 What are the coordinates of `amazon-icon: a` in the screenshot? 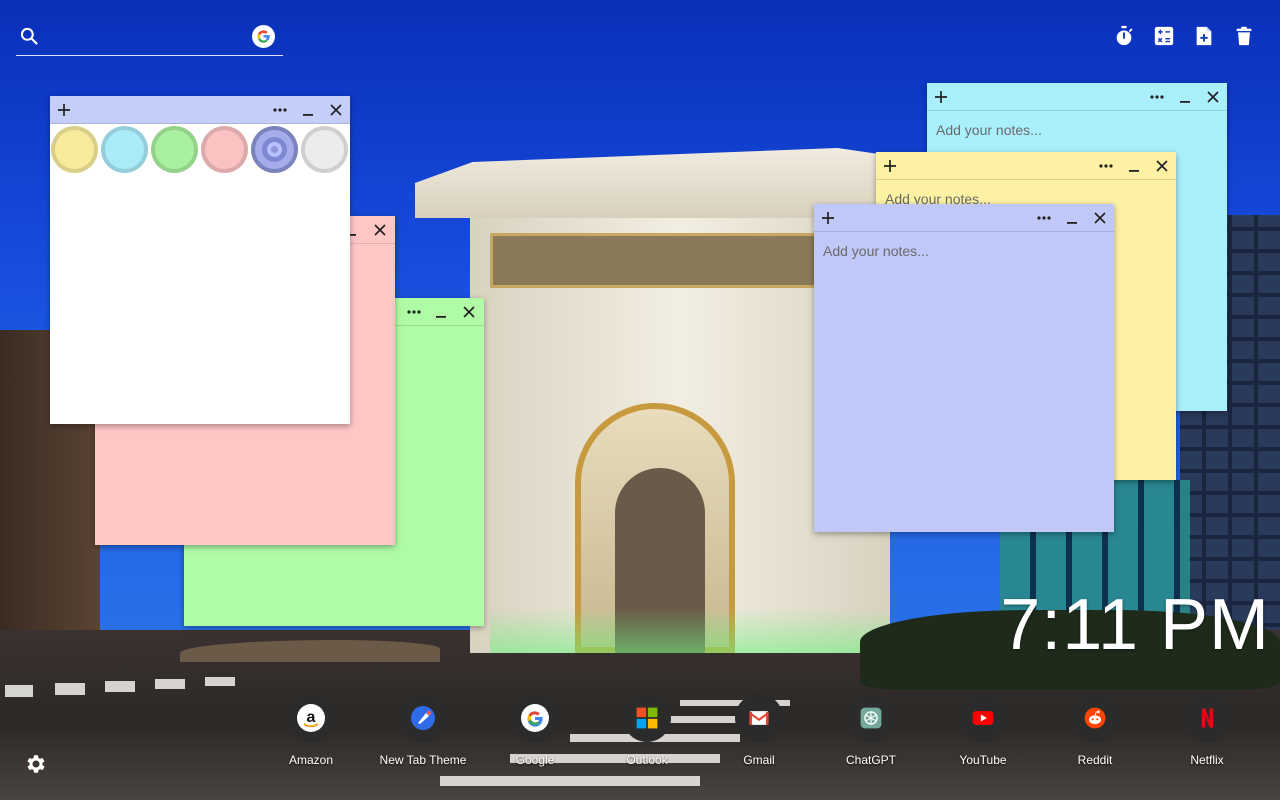 It's located at (311, 718).